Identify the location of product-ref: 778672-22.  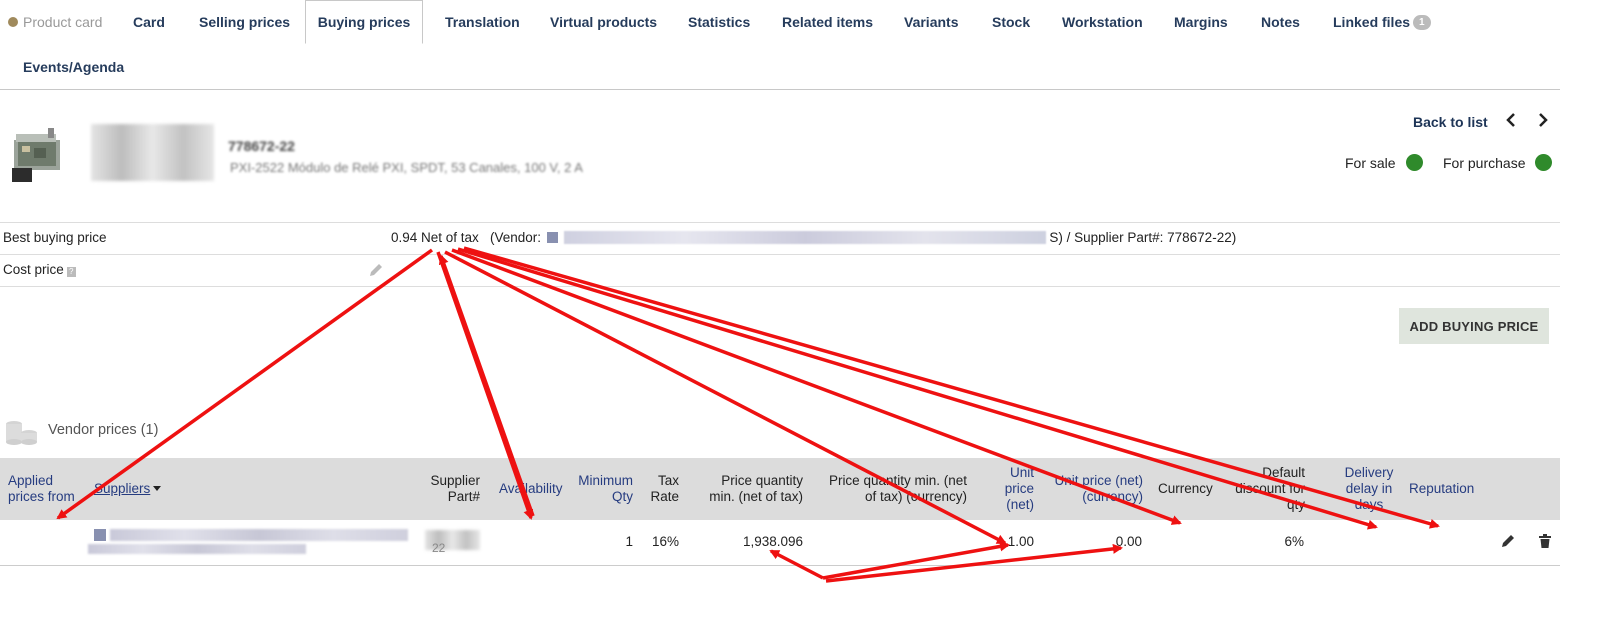
(261, 146).